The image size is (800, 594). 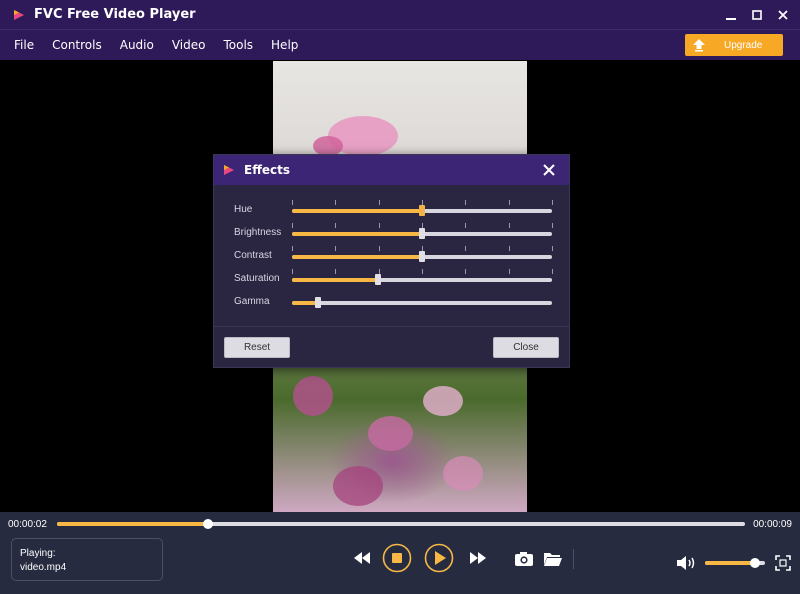 I want to click on saturation-slider, so click(x=422, y=279).